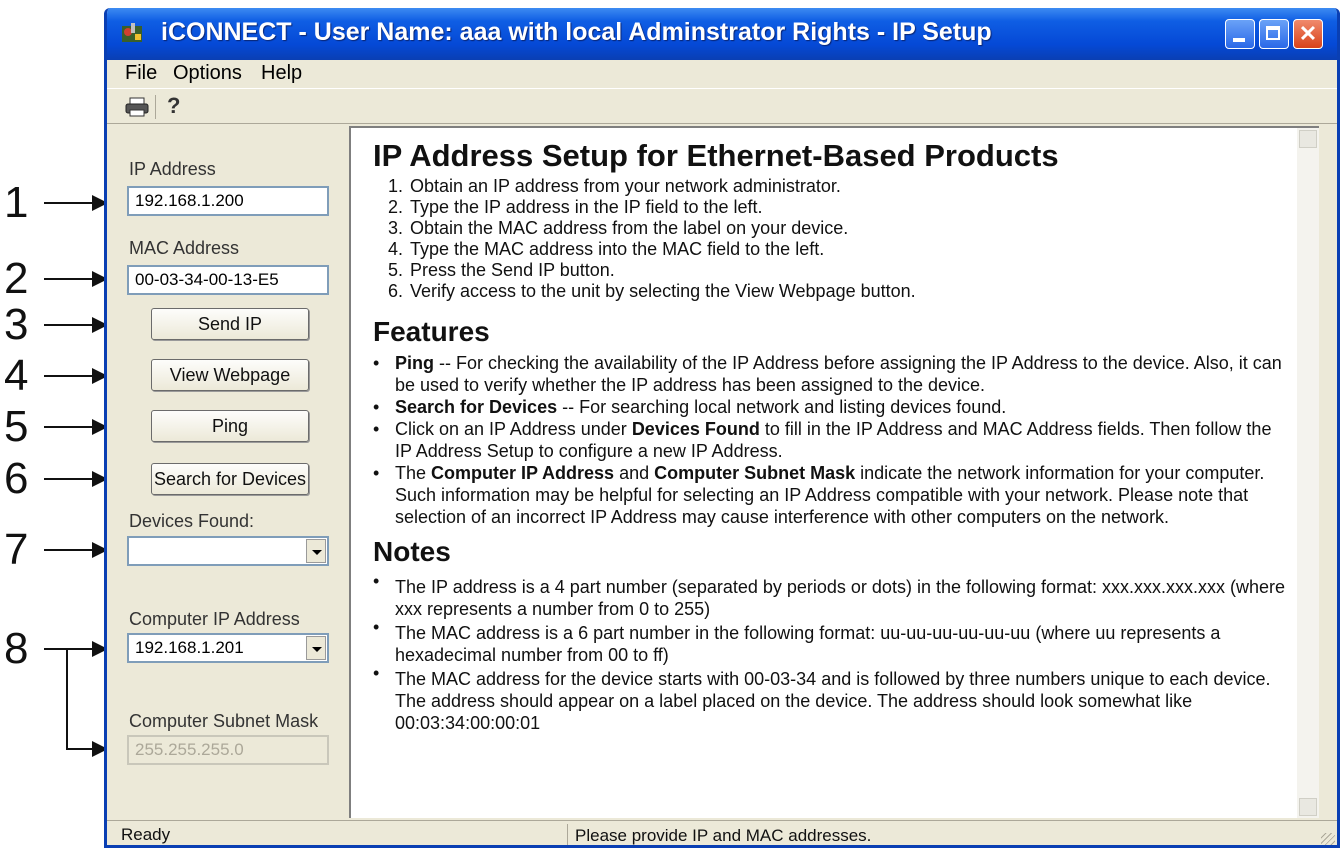 The height and width of the screenshot is (850, 1342). What do you see at coordinates (1328, 839) in the screenshot?
I see `resize-grip-icon` at bounding box center [1328, 839].